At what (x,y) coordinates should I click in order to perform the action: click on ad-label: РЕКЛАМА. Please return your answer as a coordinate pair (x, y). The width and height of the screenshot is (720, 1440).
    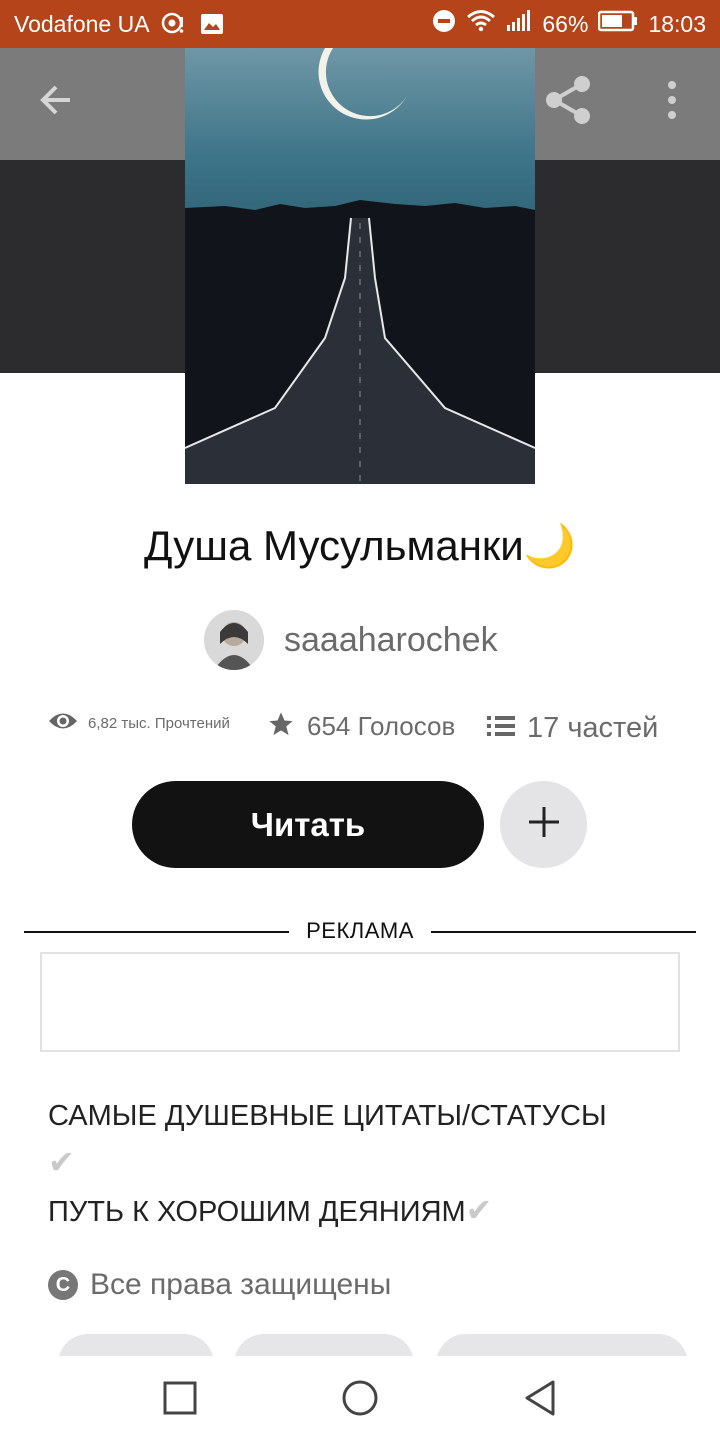
    Looking at the image, I should click on (360, 933).